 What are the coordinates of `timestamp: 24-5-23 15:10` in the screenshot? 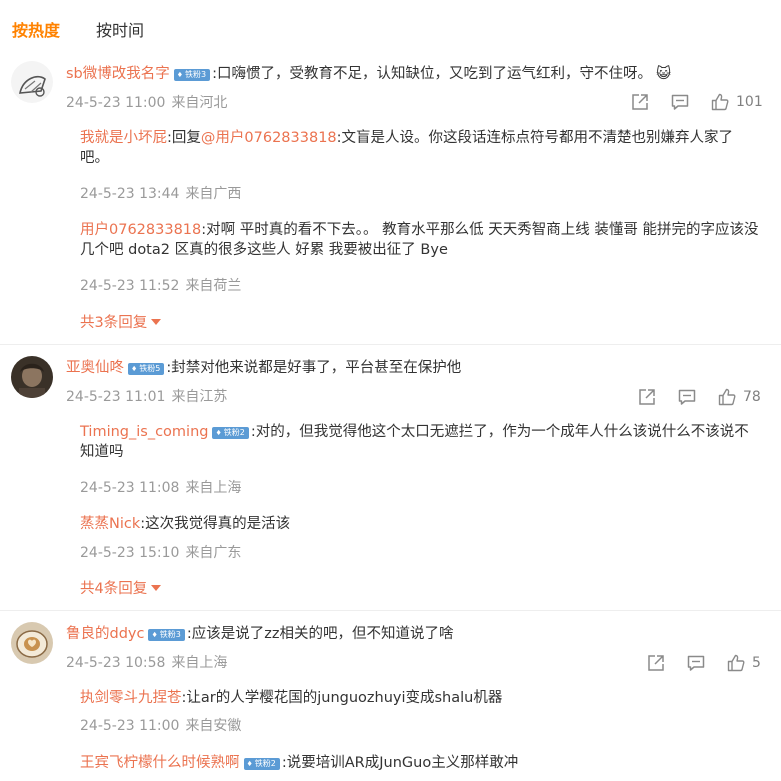 It's located at (130, 553).